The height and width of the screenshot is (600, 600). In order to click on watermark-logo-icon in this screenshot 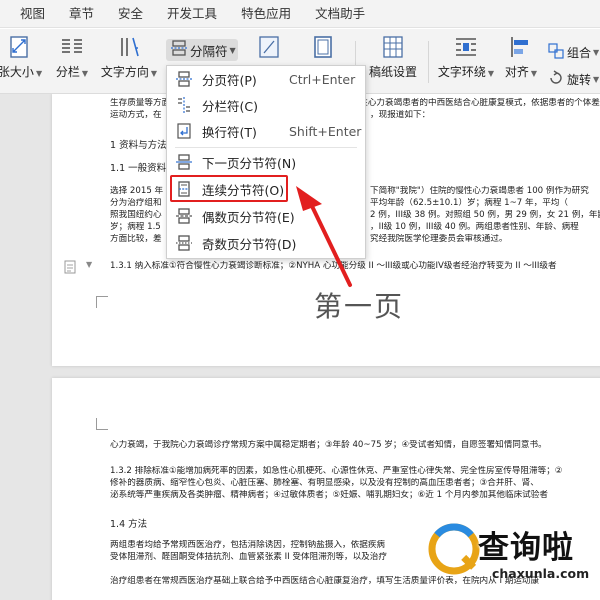, I will do `click(454, 549)`.